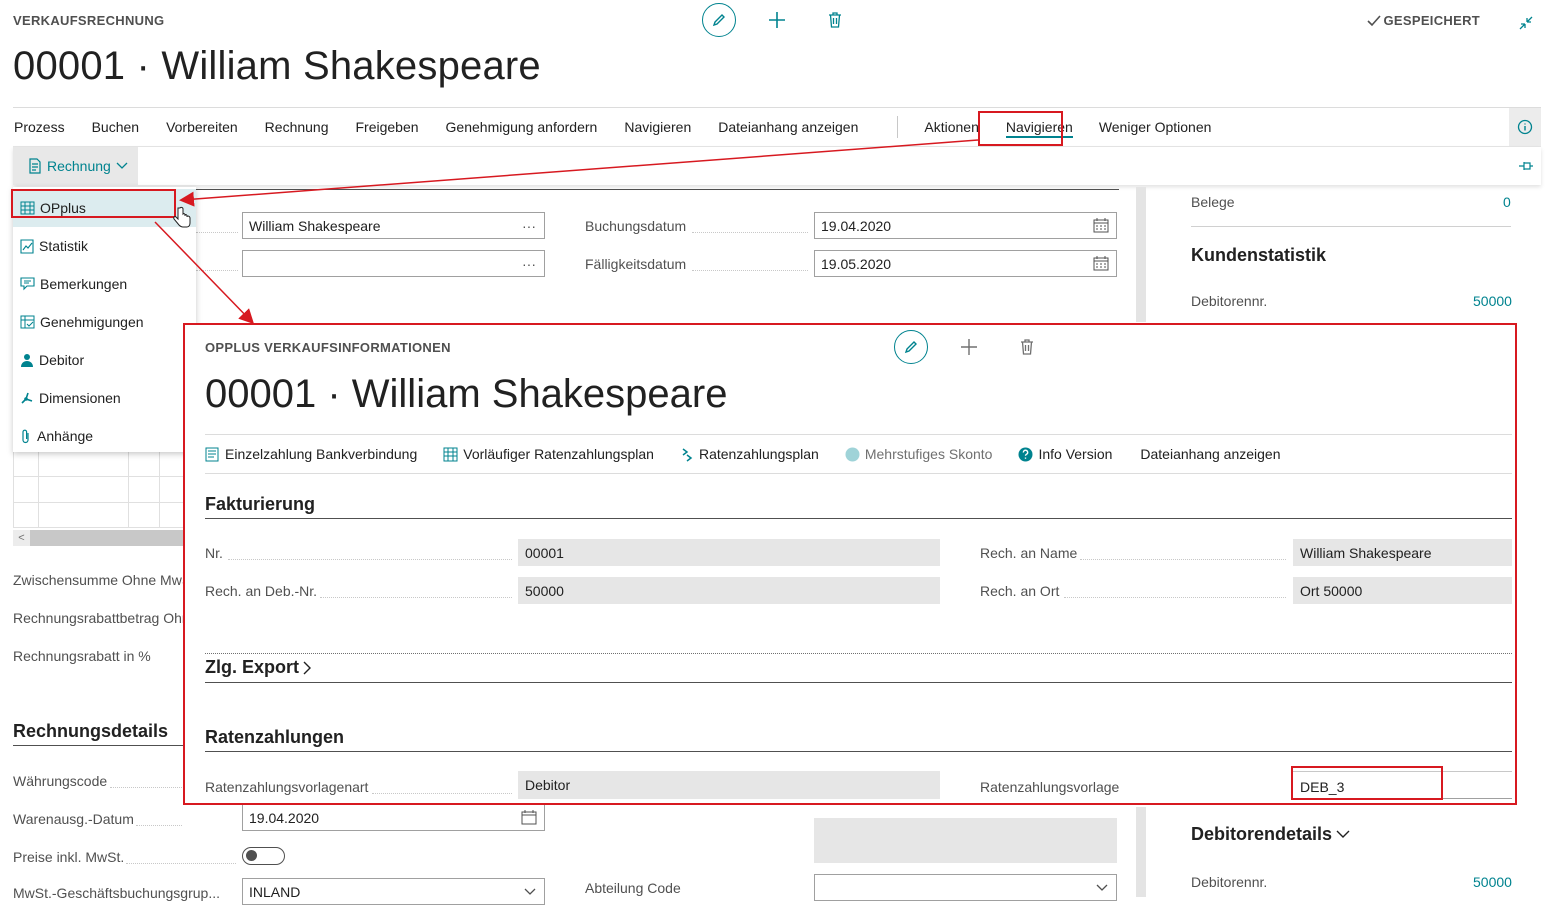 This screenshot has height=905, width=1556. Describe the element at coordinates (566, 232) in the screenshot. I see `callout-arrows` at that location.